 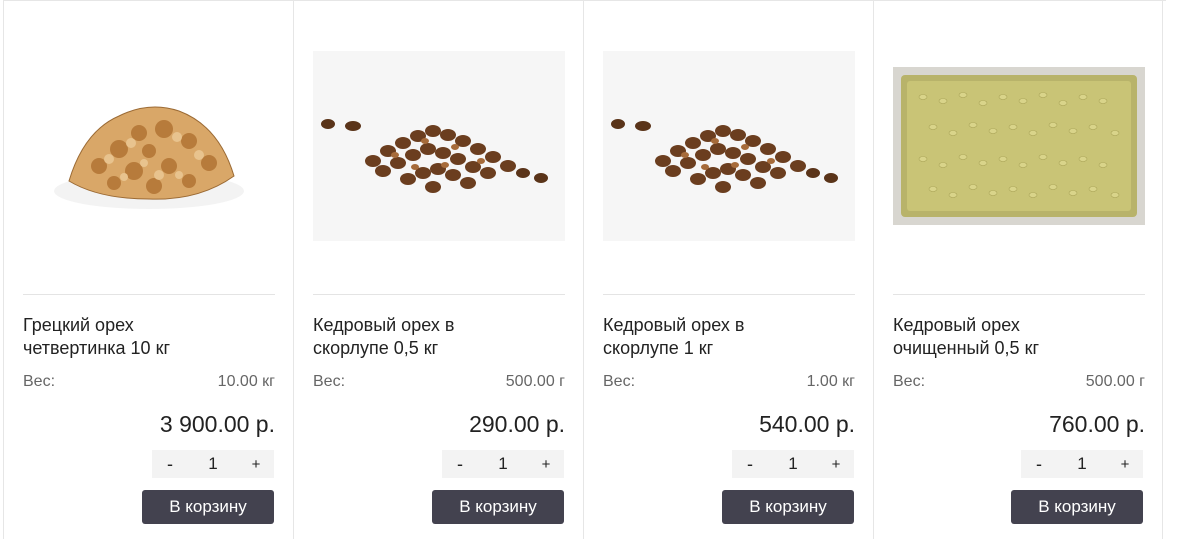 What do you see at coordinates (729, 382) in the screenshot?
I see `weight-row: Вес: 1.00 кг` at bounding box center [729, 382].